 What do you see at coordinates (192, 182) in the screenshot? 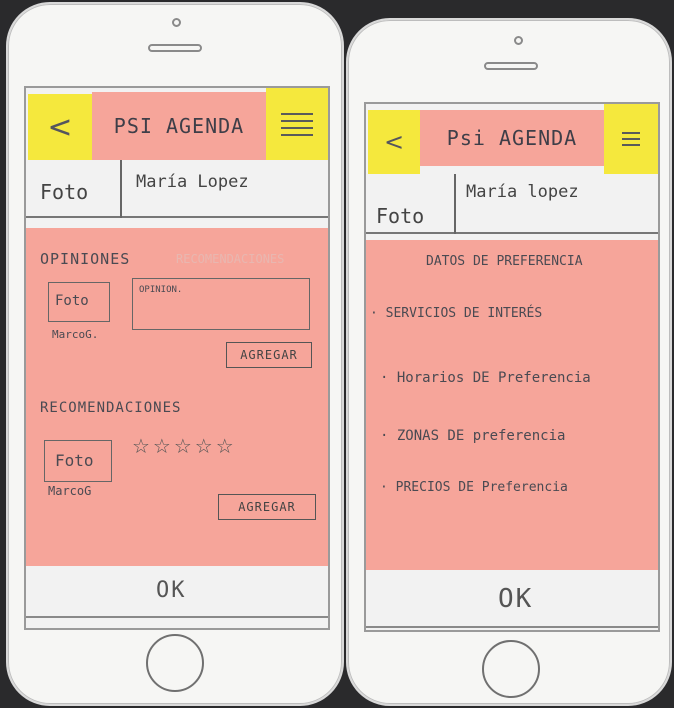
I see `profile-name: María Lopez` at bounding box center [192, 182].